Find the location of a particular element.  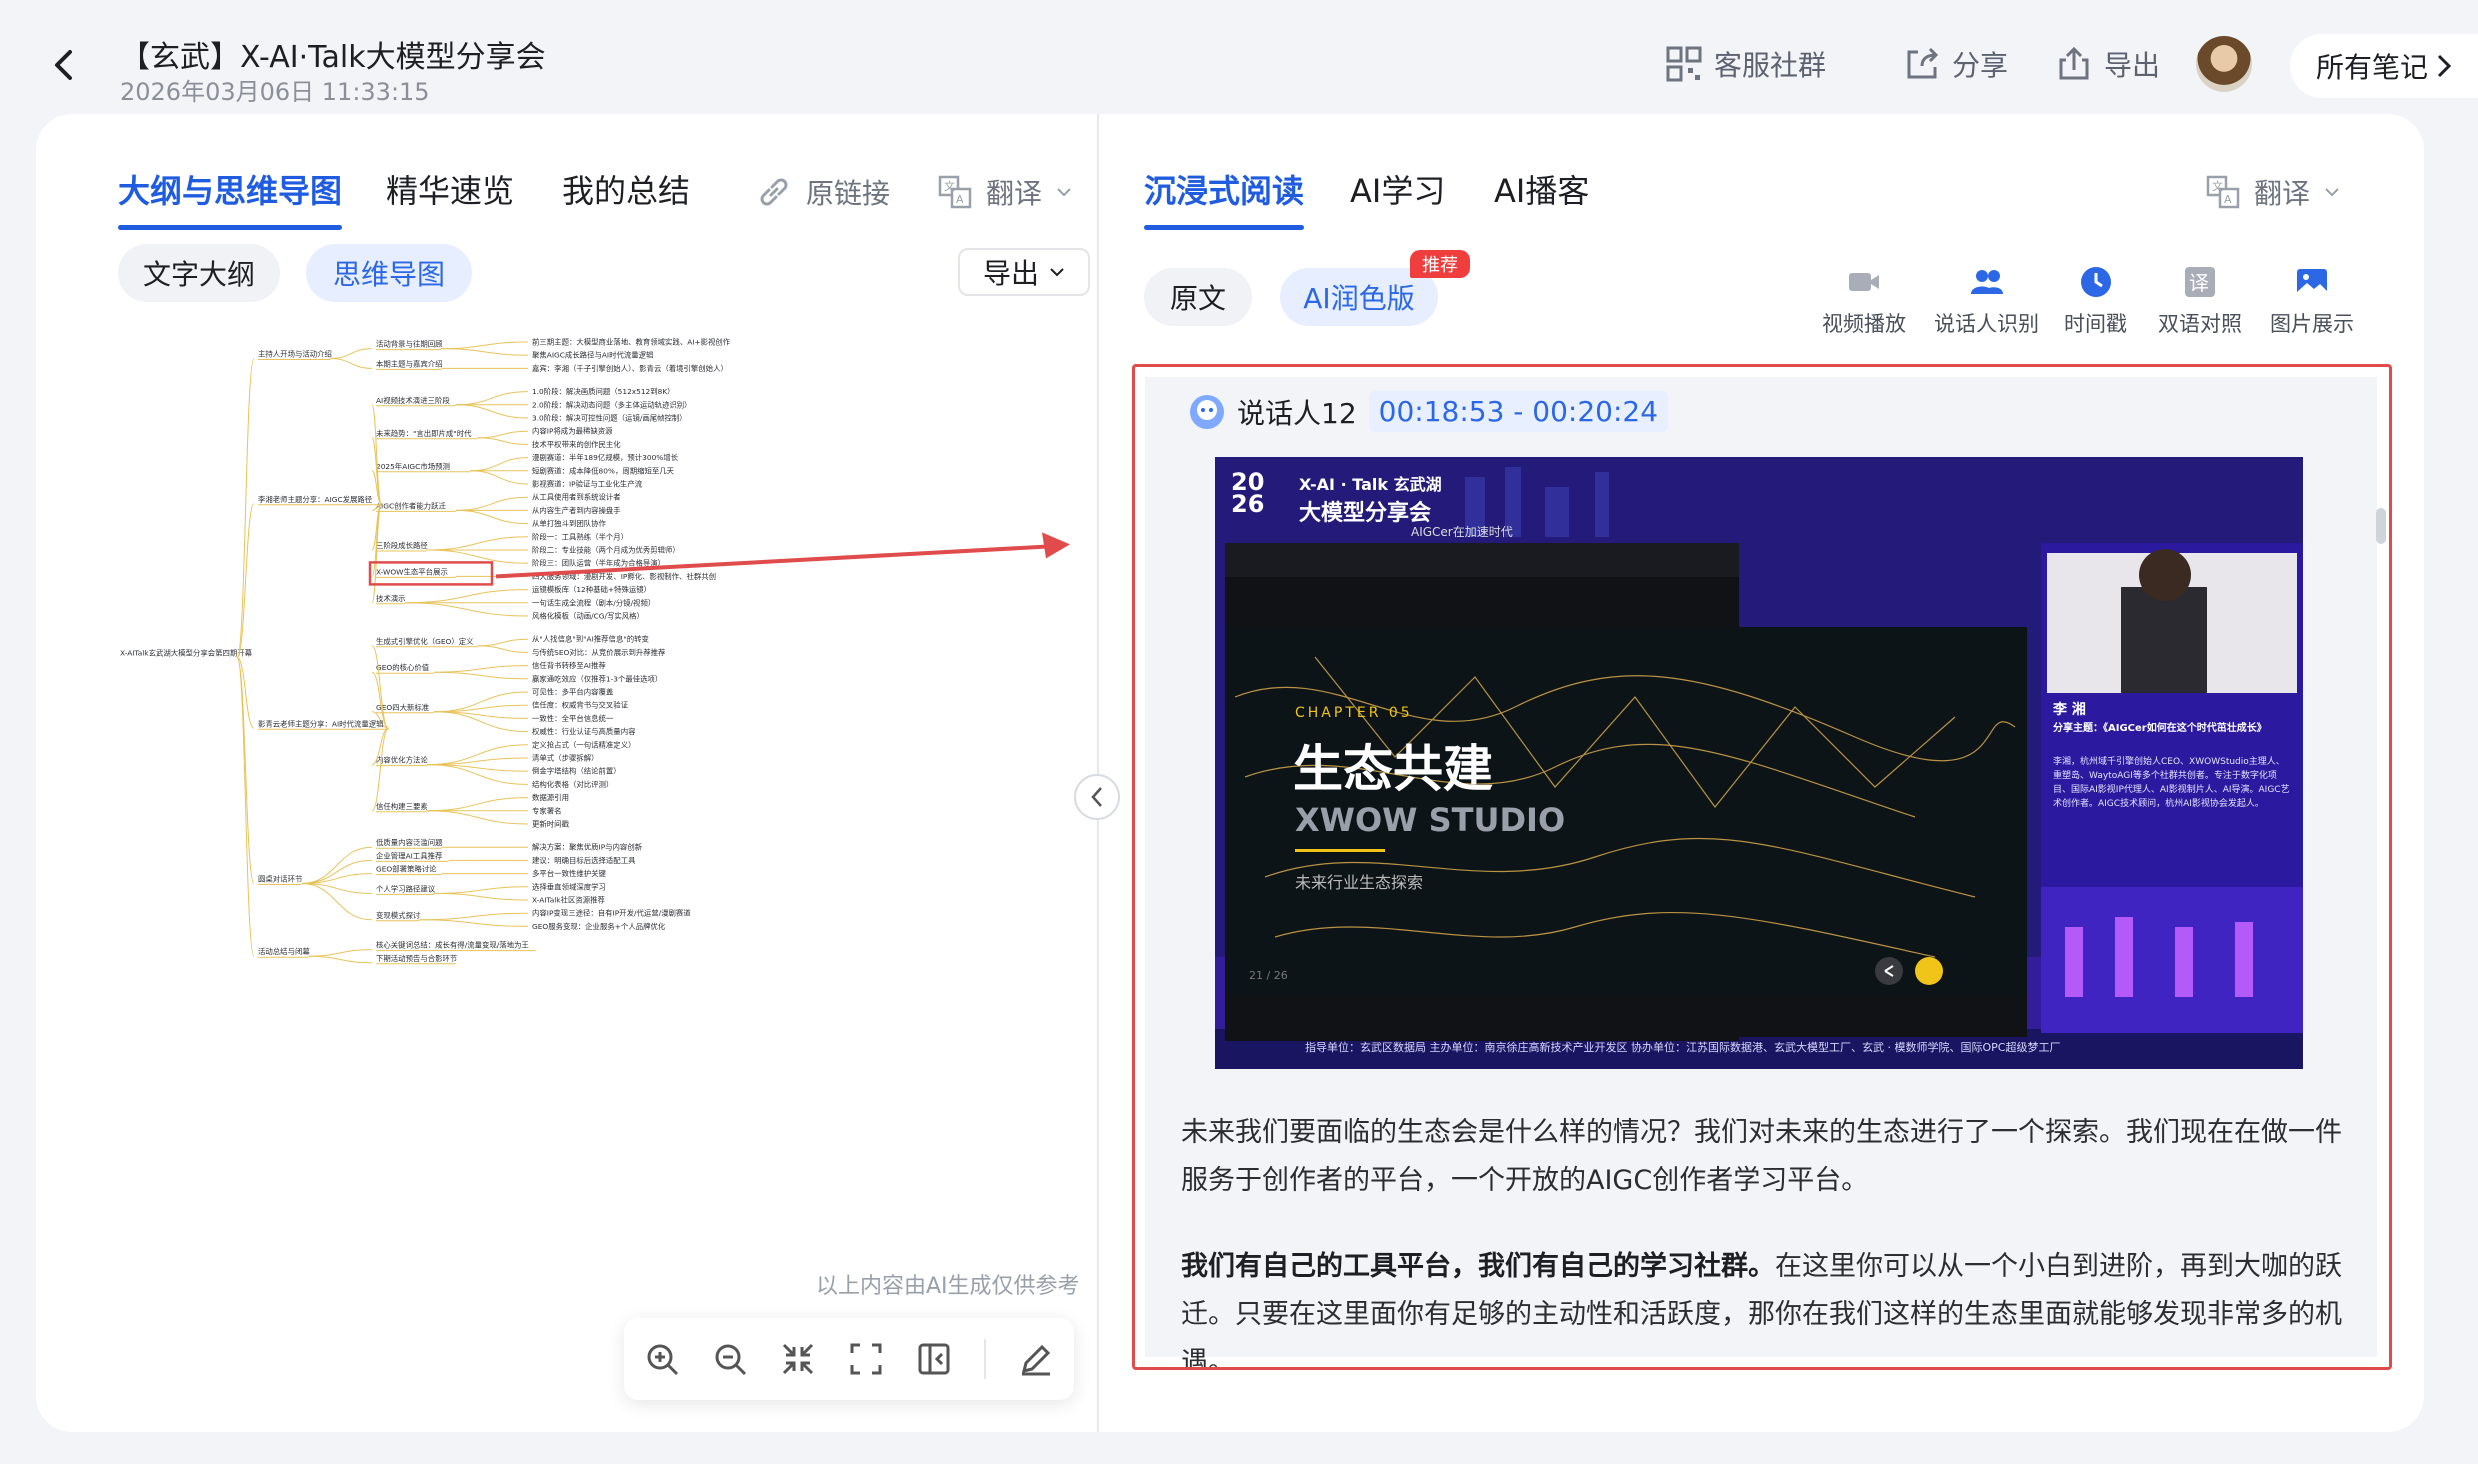

mindmap-leaf-node: 聚焦AIGC成长路径与AI时代流量逻辑 is located at coordinates (593, 355).